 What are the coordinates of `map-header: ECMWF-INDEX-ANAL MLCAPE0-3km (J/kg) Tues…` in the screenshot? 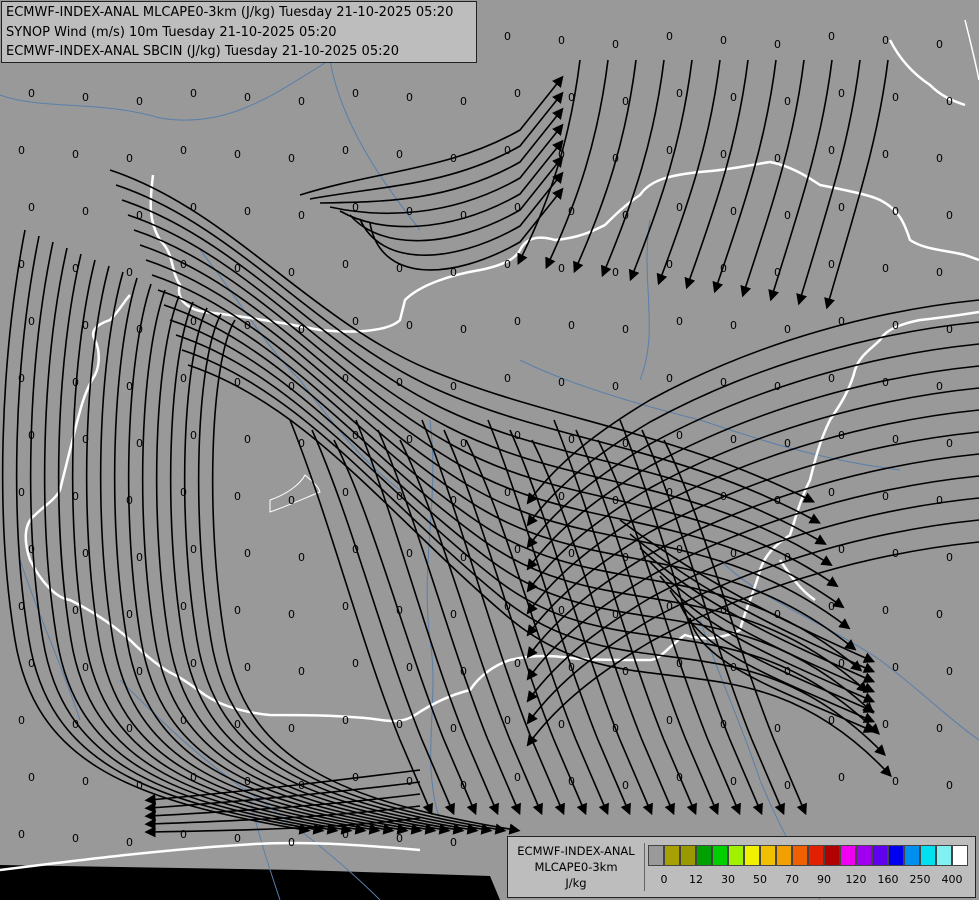 It's located at (239, 32).